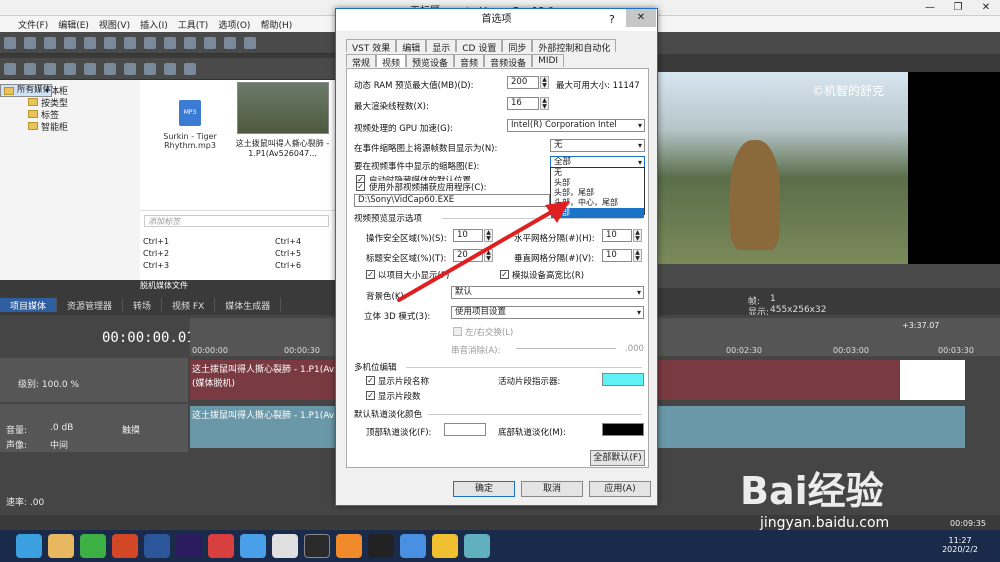 The width and height of the screenshot is (1000, 562). Describe the element at coordinates (90, 69) in the screenshot. I see `remove-icon` at that location.